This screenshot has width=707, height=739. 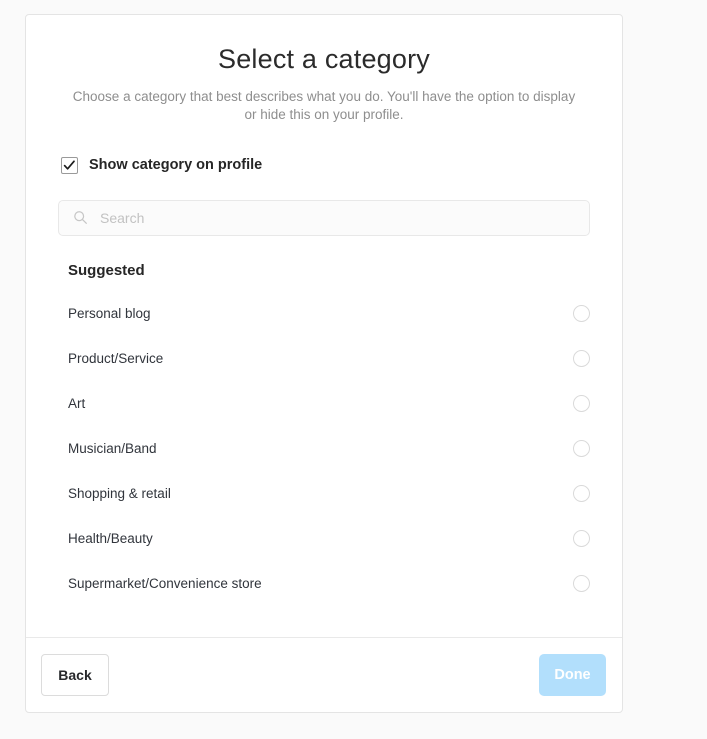 I want to click on search-field, so click(x=324, y=217).